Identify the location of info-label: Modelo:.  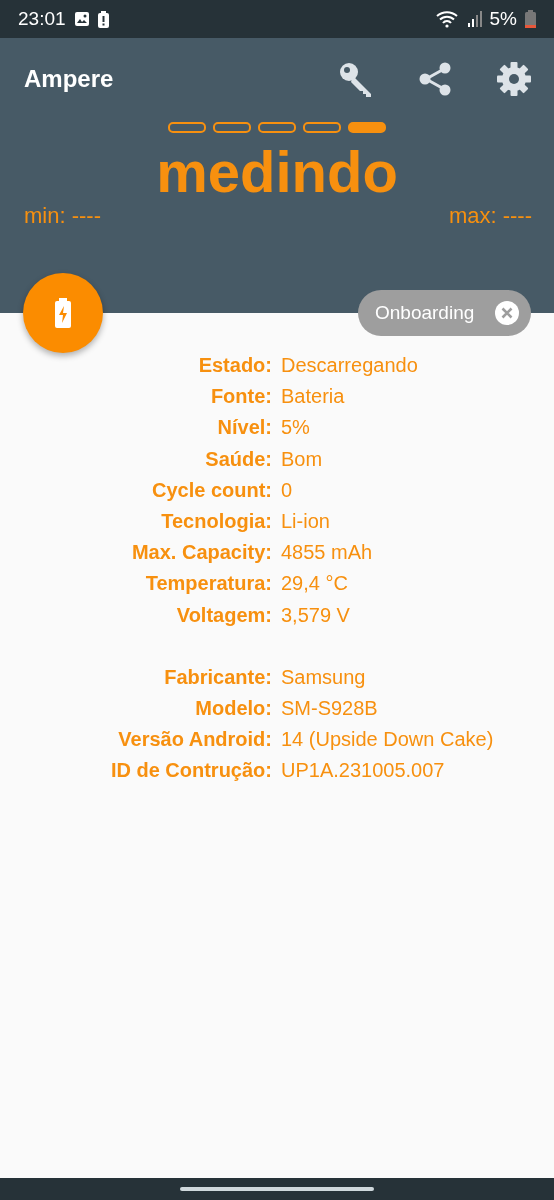
(233, 709).